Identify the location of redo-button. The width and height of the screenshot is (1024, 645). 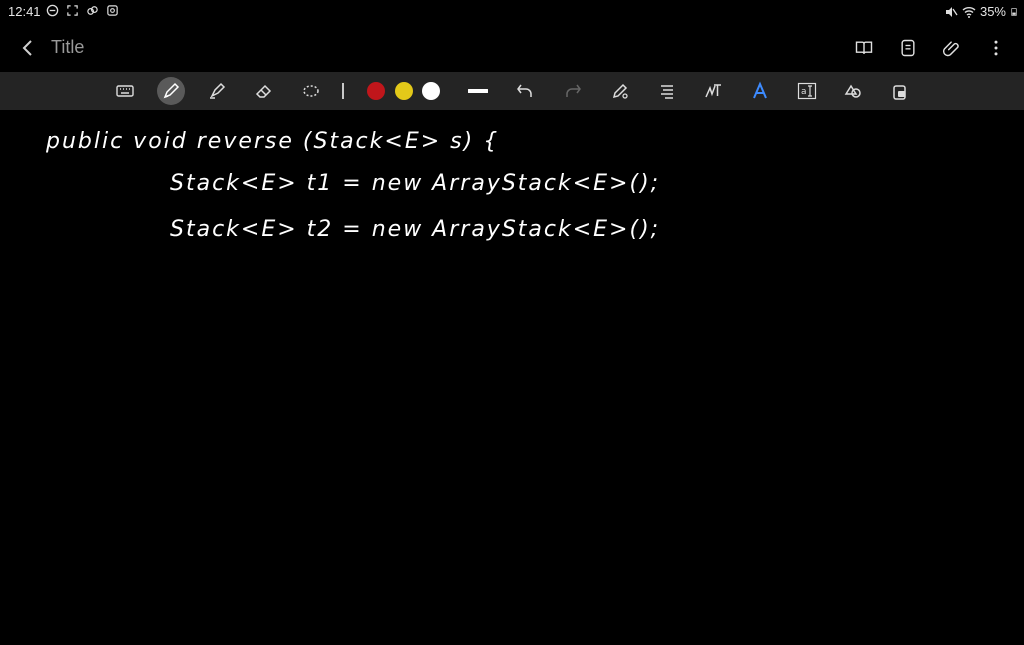
(573, 91).